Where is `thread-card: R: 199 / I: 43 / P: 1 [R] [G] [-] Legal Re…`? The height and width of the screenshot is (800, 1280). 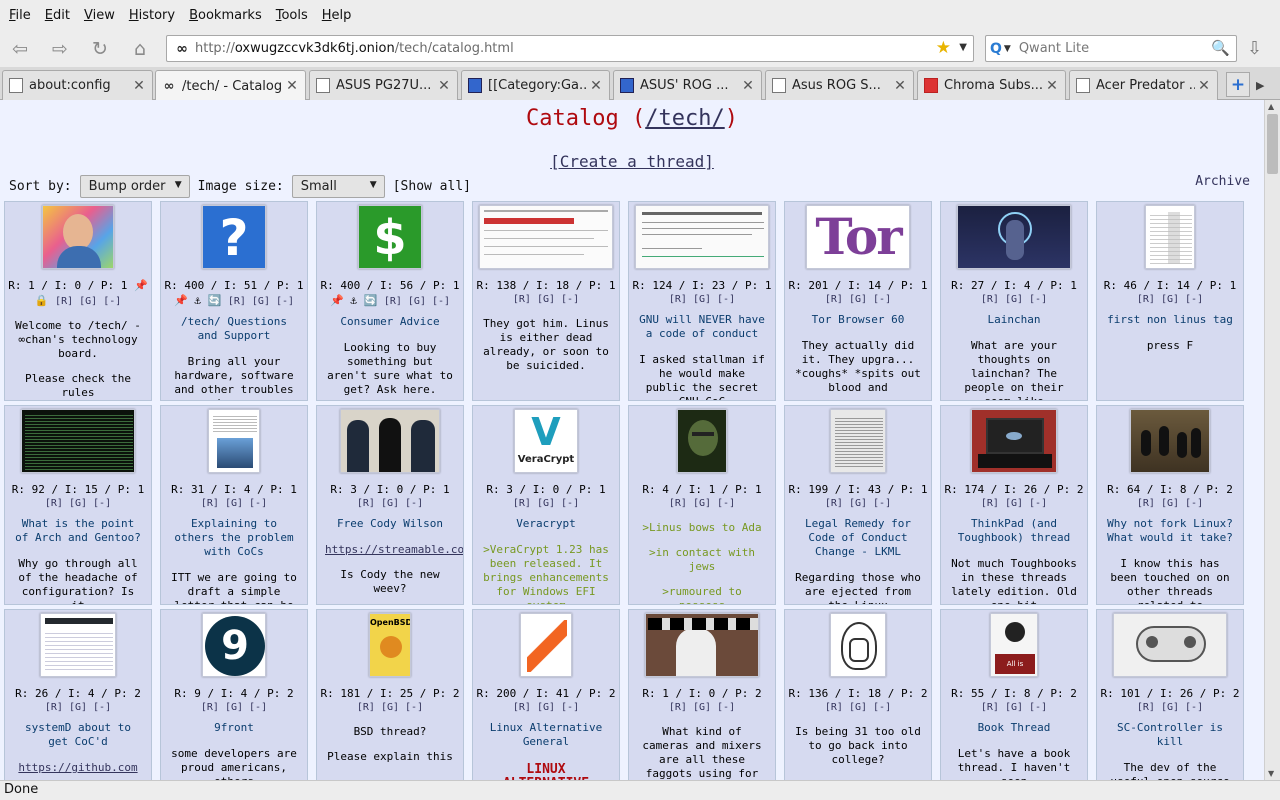 thread-card: R: 199 / I: 43 / P: 1 [R] [G] [-] Legal Re… is located at coordinates (858, 505).